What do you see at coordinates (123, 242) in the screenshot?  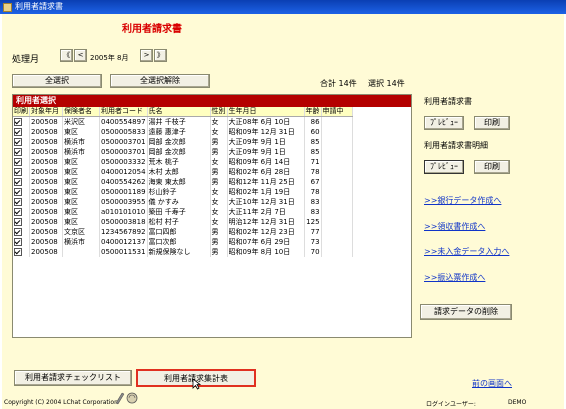 I see `user-code-cell: 0400012137` at bounding box center [123, 242].